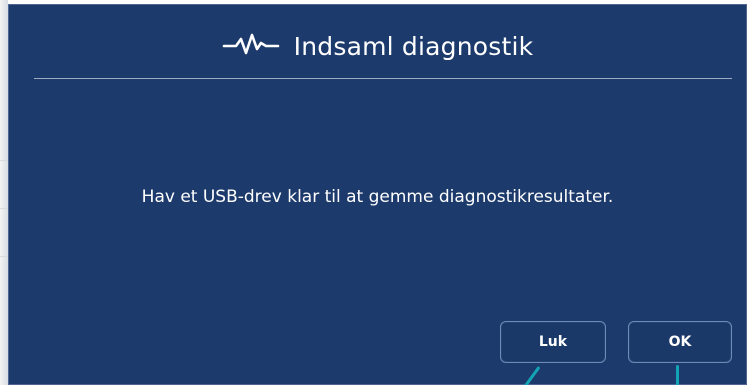  What do you see at coordinates (413, 46) in the screenshot?
I see `dialog-title: Indsaml diagnostik` at bounding box center [413, 46].